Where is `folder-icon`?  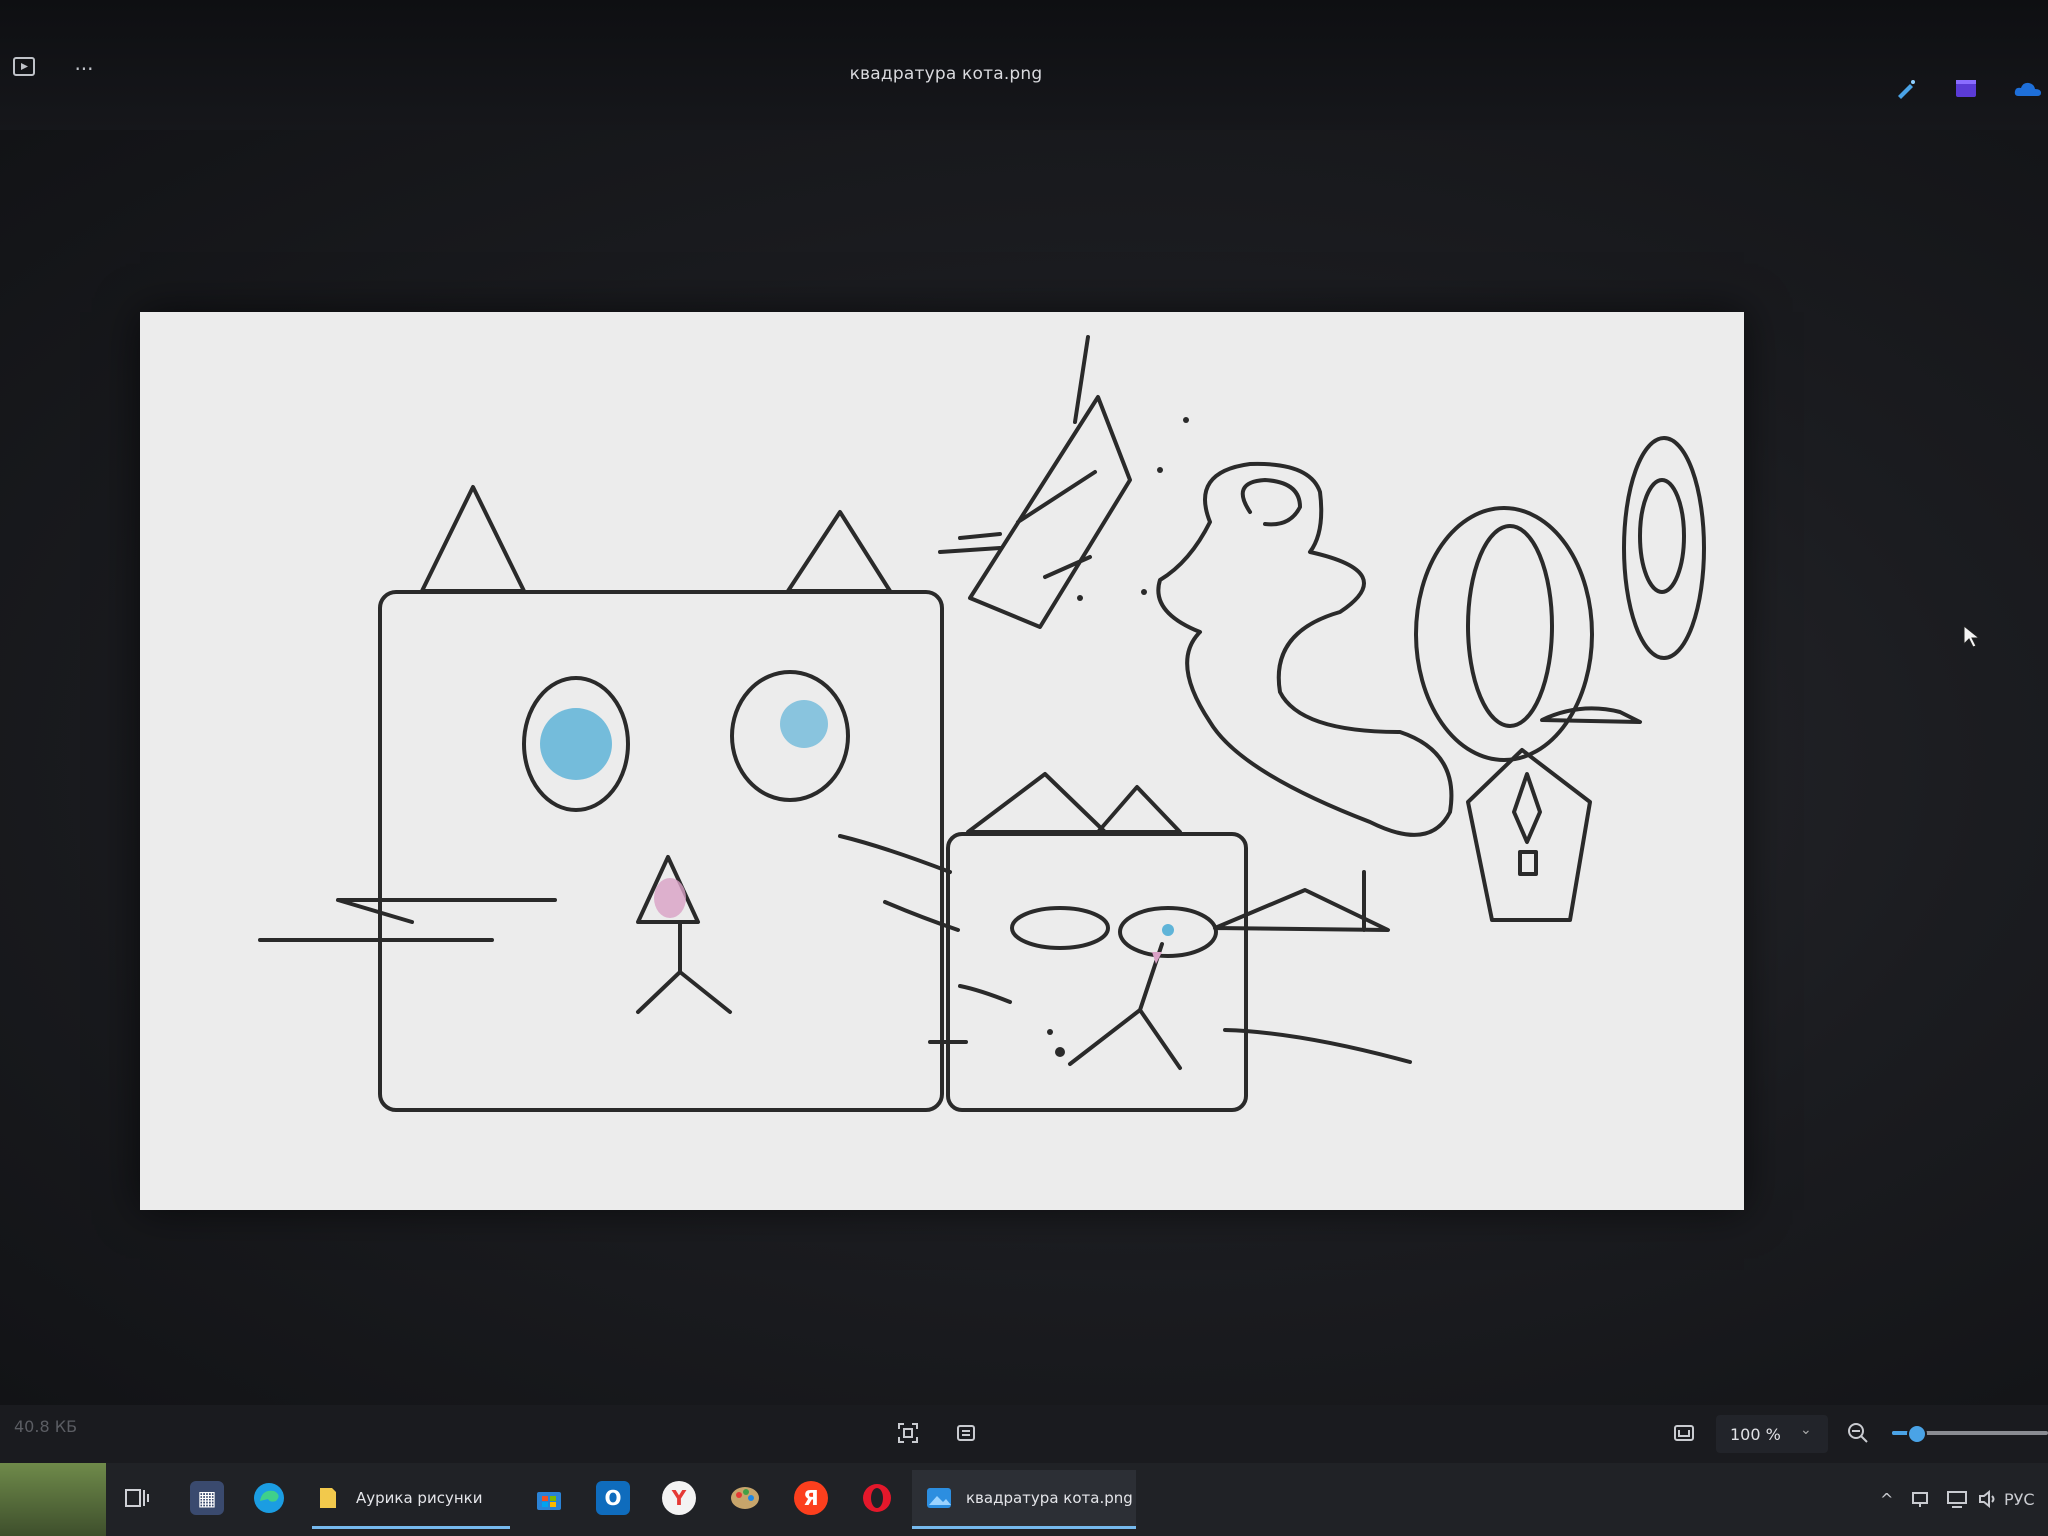 folder-icon is located at coordinates (329, 1498).